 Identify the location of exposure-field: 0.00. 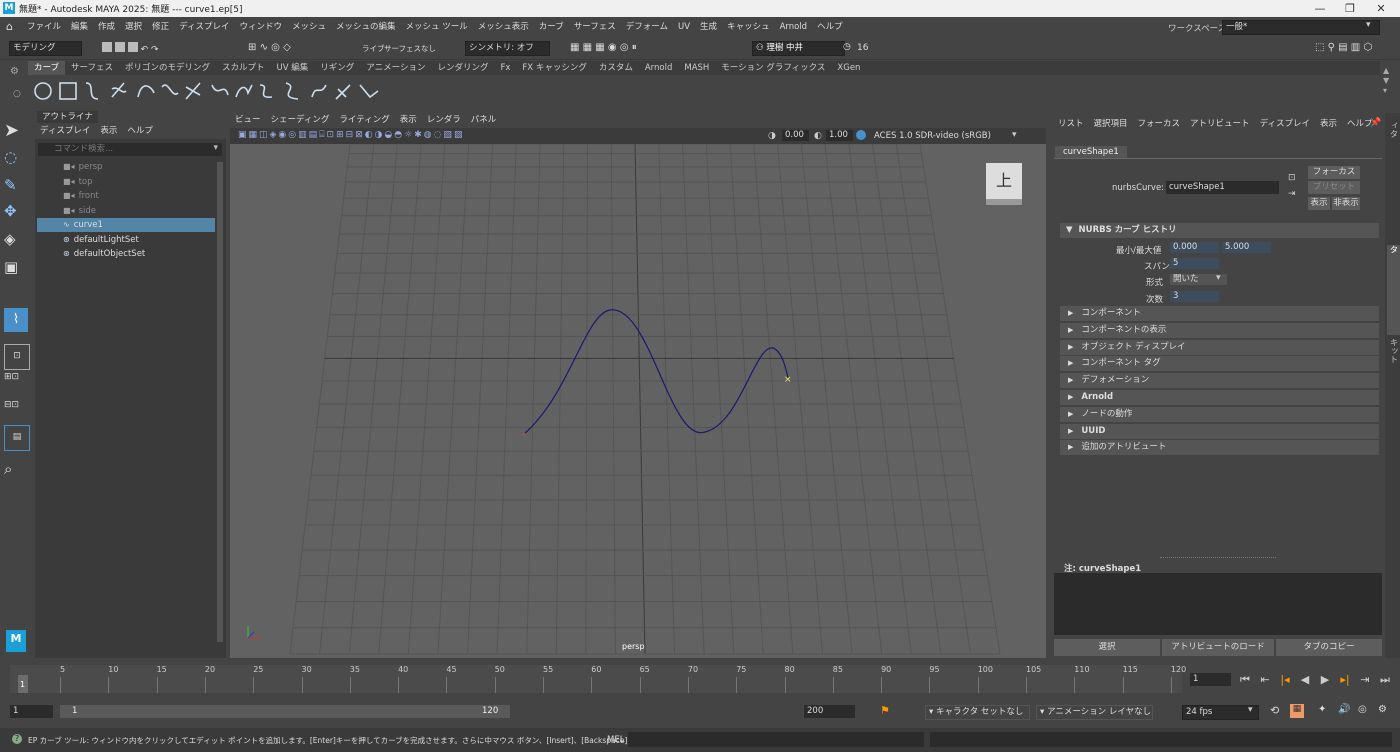
(795, 135).